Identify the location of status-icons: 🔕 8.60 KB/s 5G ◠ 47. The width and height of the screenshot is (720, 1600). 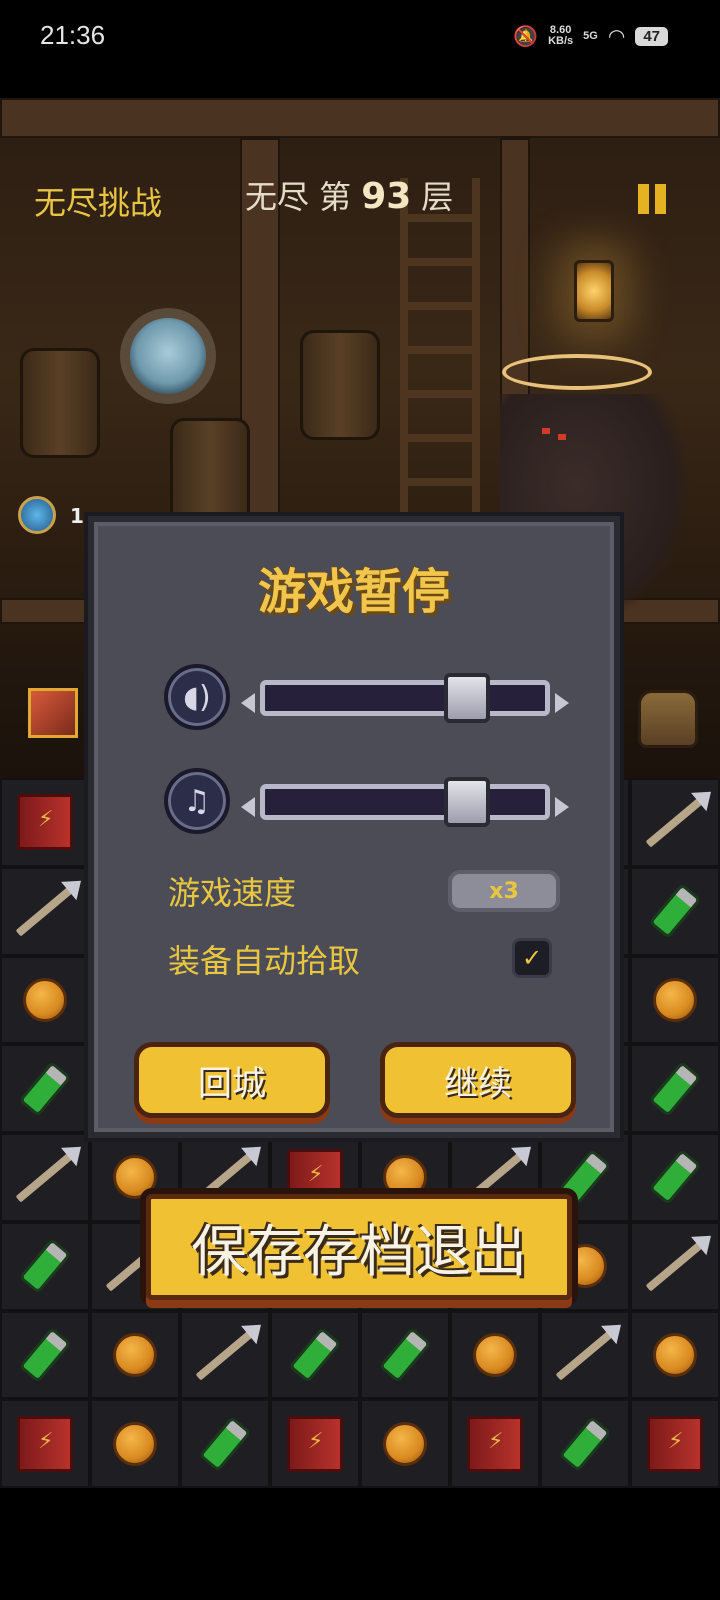
(590, 36).